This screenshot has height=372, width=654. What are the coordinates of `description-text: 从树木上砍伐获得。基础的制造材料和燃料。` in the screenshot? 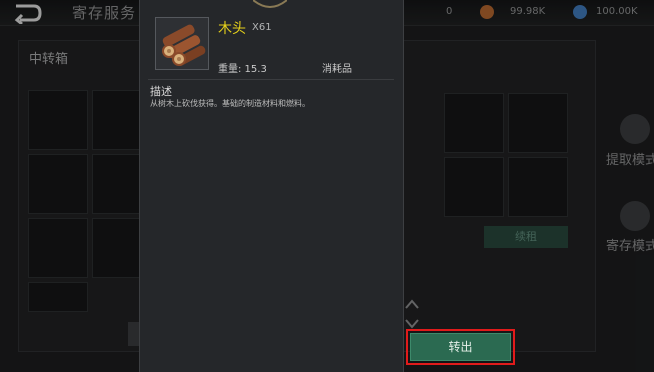 It's located at (230, 103).